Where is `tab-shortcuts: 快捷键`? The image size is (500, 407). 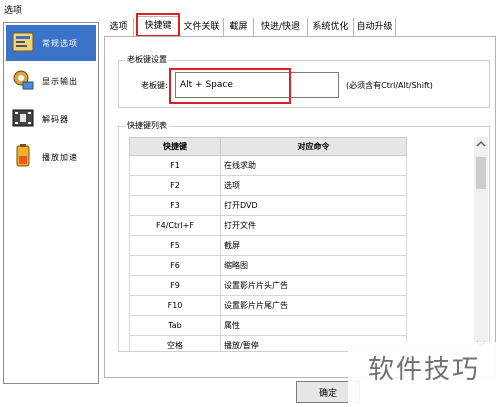
tab-shortcuts: 快捷键 is located at coordinates (158, 26).